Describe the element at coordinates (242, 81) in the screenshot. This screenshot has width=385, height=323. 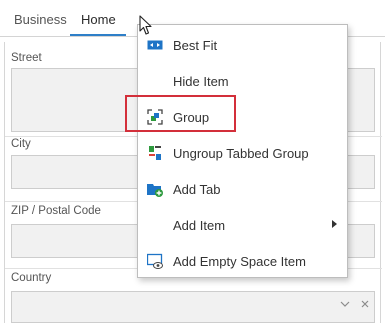
I see `menu-item-hide-item: Hide Item` at that location.